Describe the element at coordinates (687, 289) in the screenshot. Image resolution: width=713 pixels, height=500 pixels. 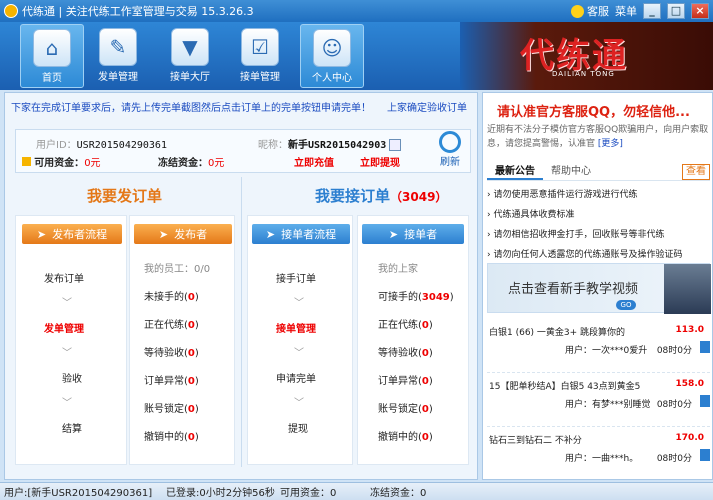
I see `character-image` at that location.